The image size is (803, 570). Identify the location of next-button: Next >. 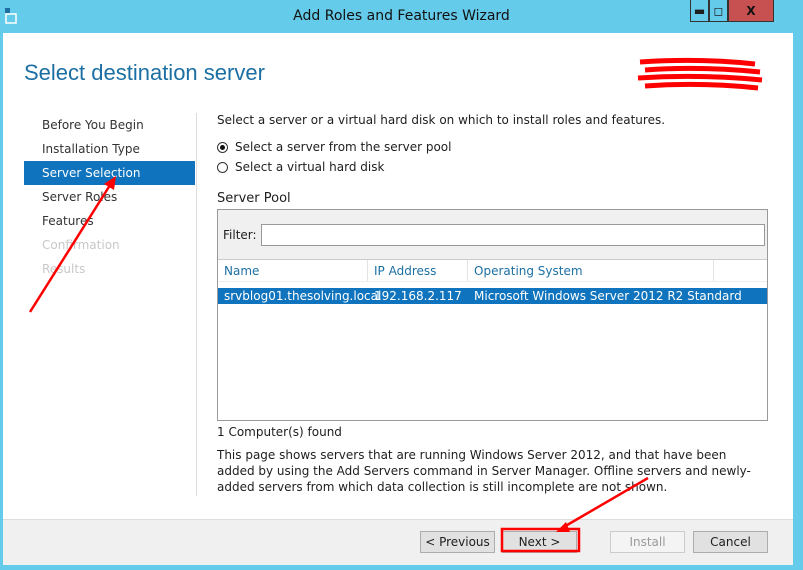
(539, 542).